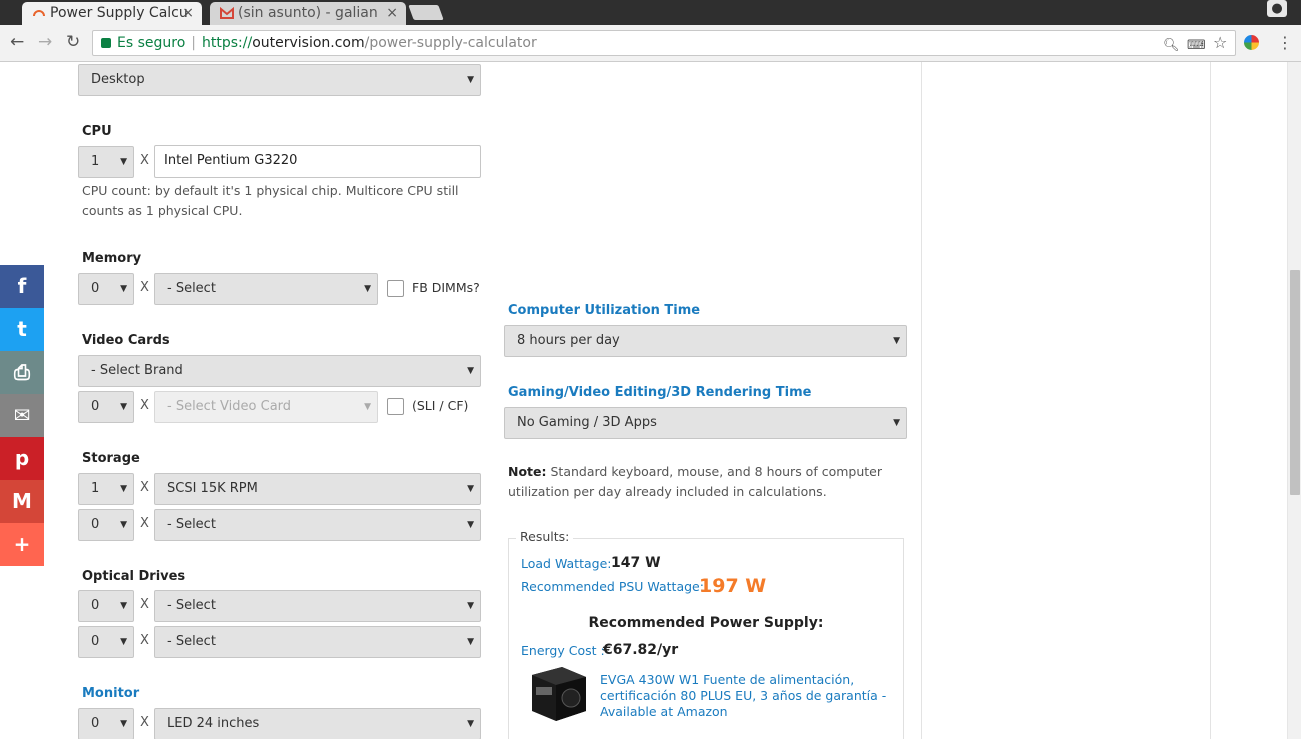 The image size is (1301, 739). What do you see at coordinates (1295, 382) in the screenshot?
I see `scrollbar-thumb` at bounding box center [1295, 382].